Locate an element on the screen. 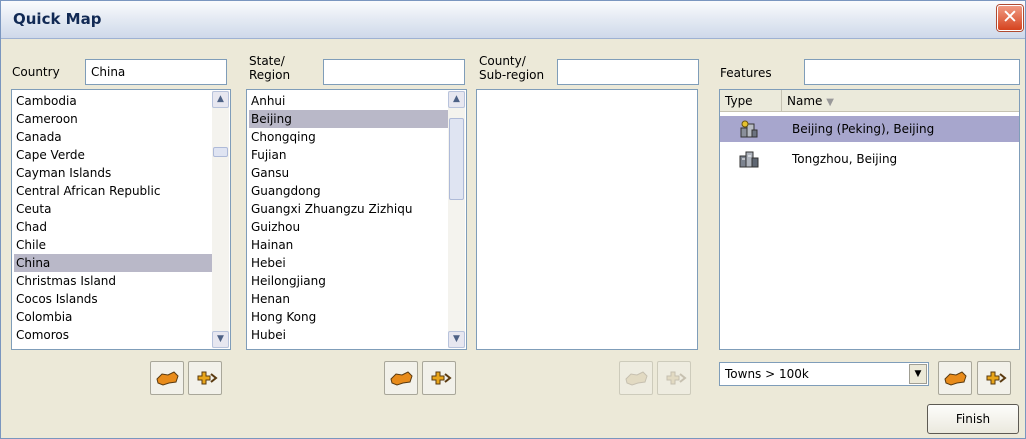 Image resolution: width=1026 pixels, height=439 pixels. feature-row: Beijing (Peking), Beijing is located at coordinates (869, 129).